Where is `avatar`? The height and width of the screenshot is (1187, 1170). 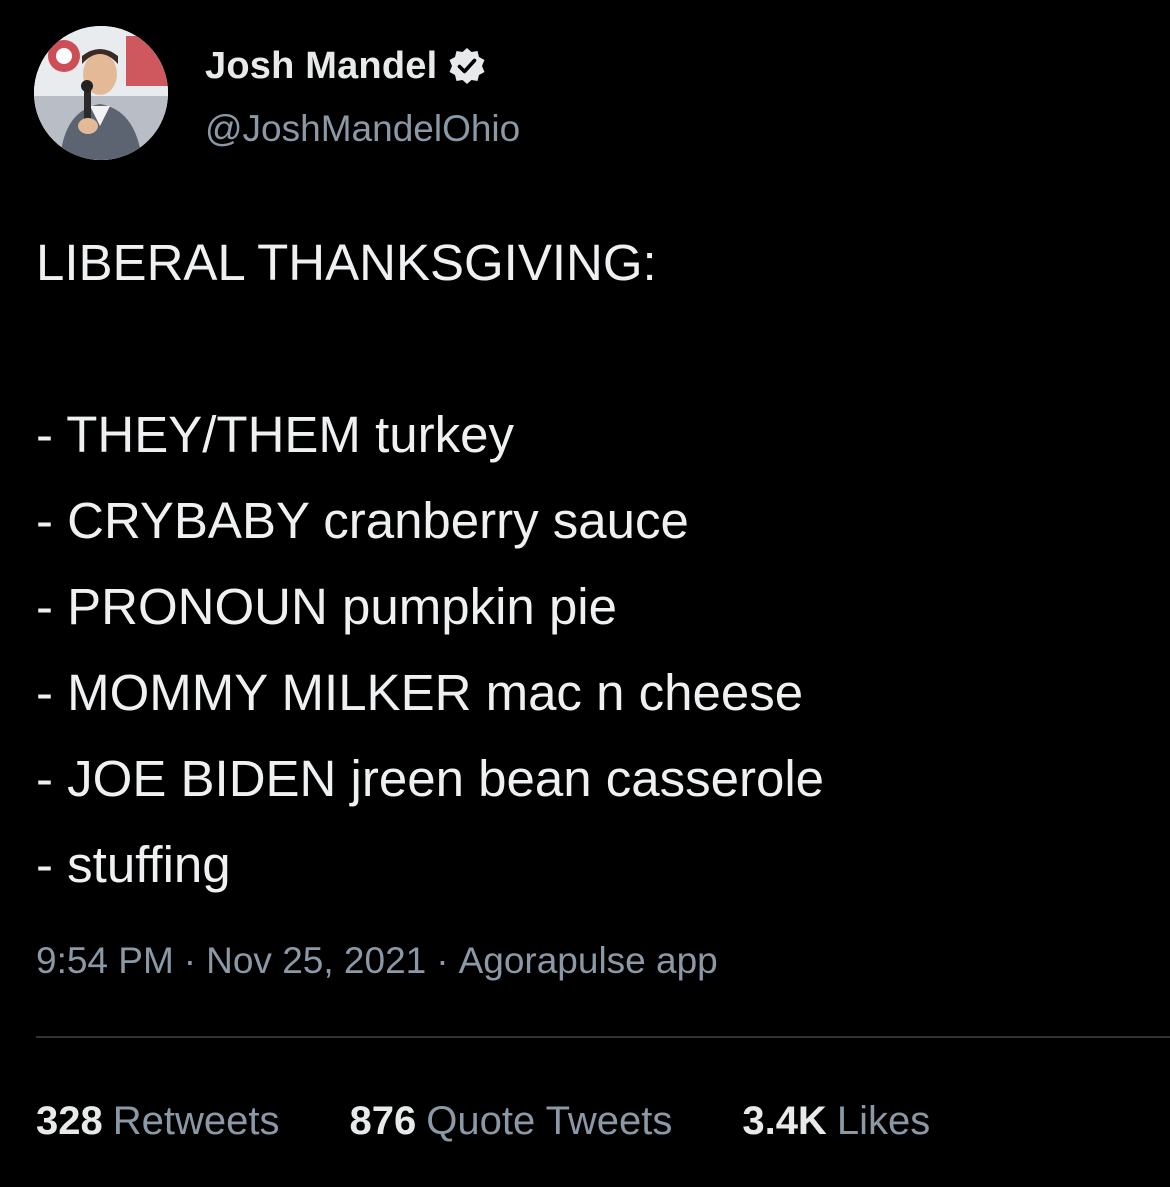 avatar is located at coordinates (101, 93).